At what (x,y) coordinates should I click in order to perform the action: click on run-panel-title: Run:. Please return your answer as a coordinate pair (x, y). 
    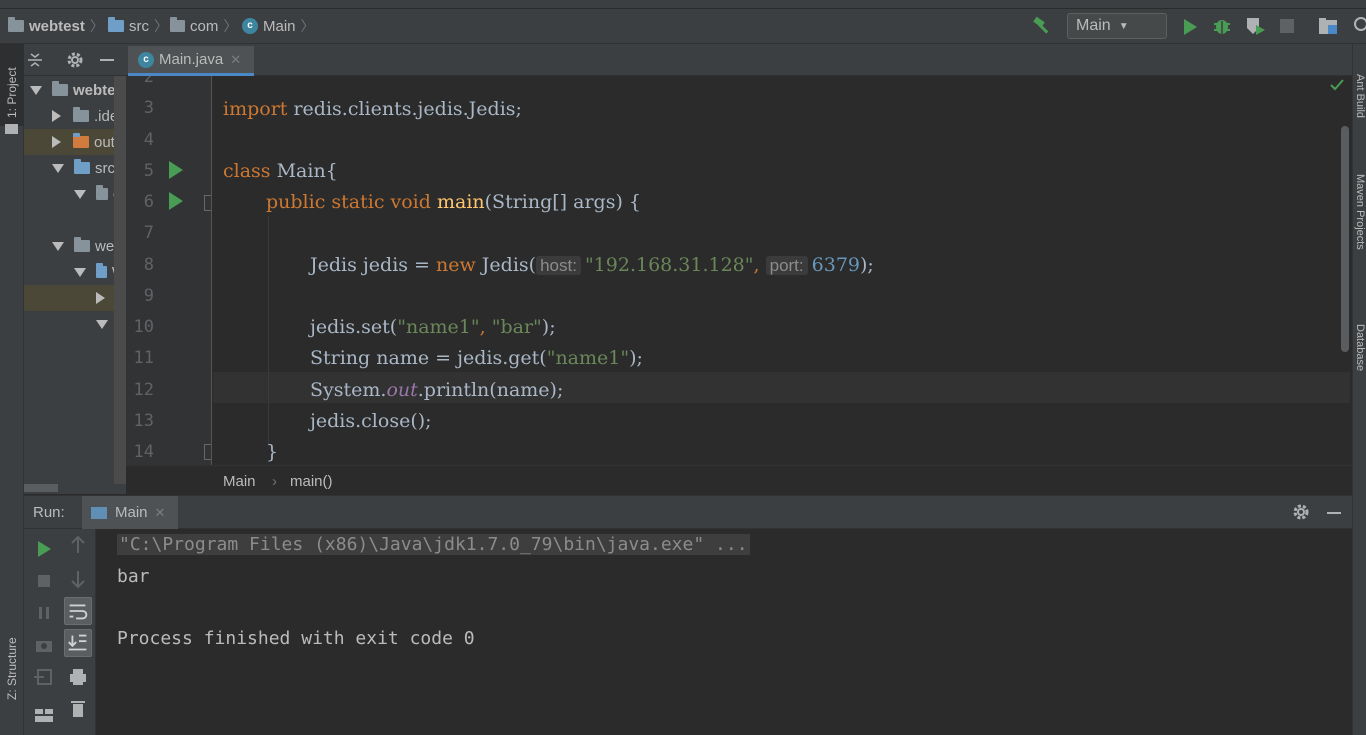
    Looking at the image, I should click on (49, 512).